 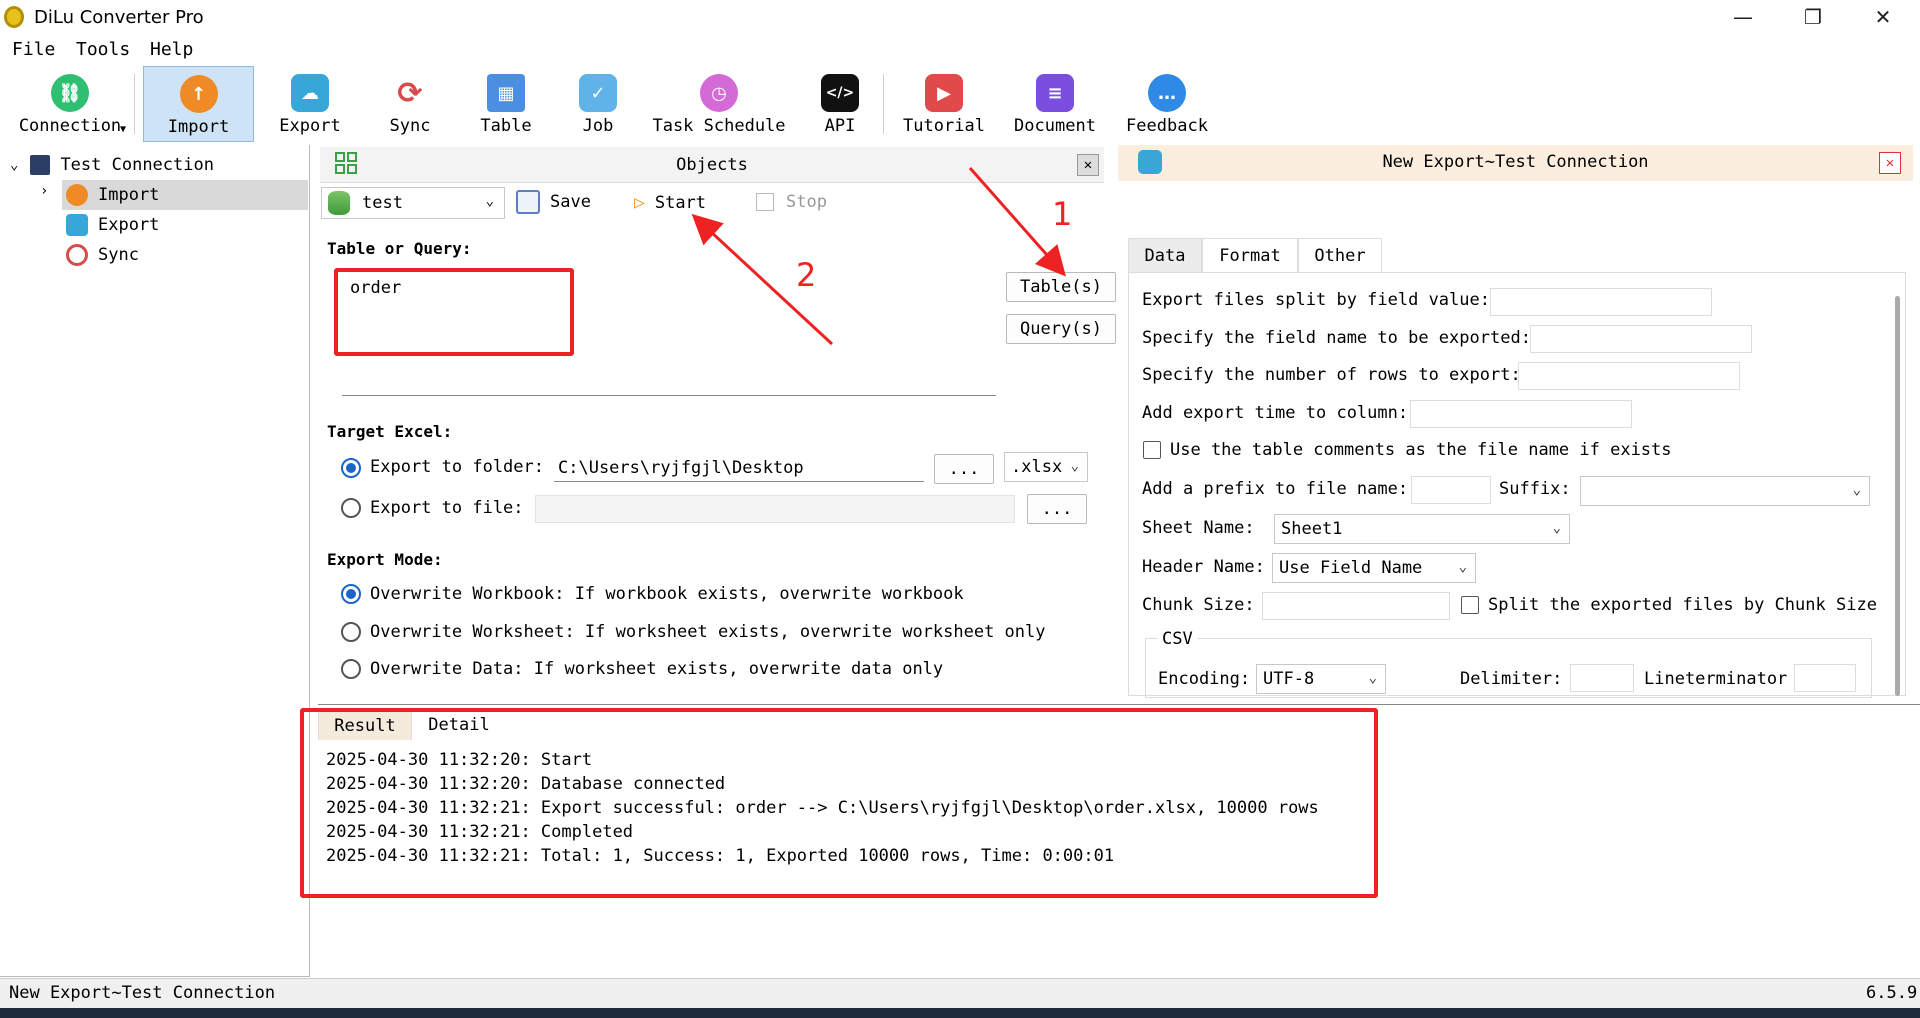 What do you see at coordinates (1336, 338) in the screenshot?
I see `field-name-label: Specify the field name to be exported:` at bounding box center [1336, 338].